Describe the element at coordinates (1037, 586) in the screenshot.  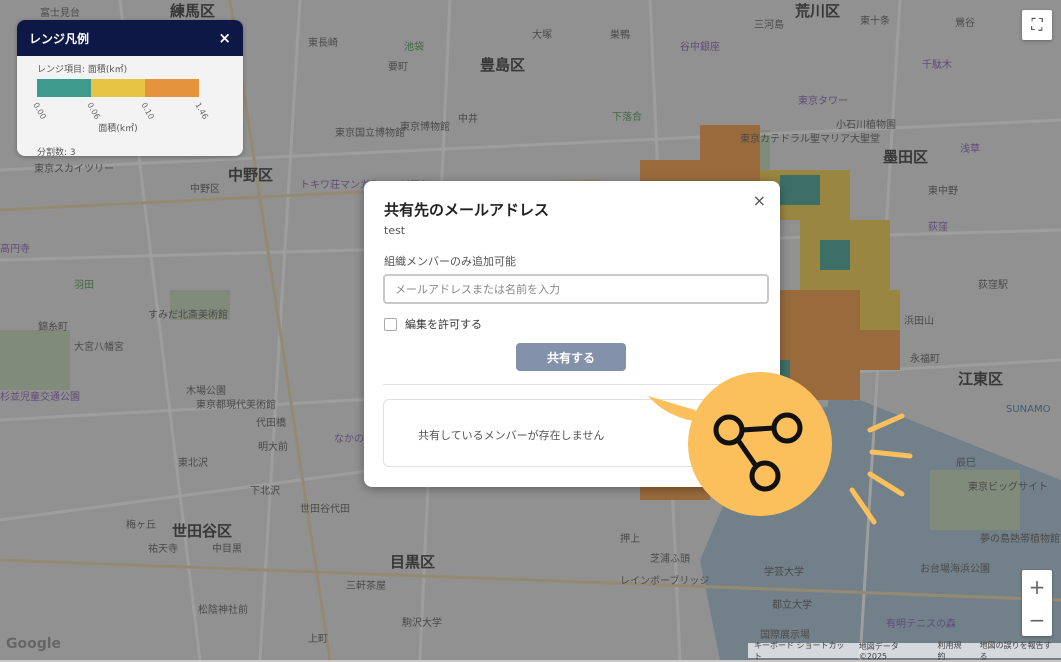
I see `zoom-in-button: +` at that location.